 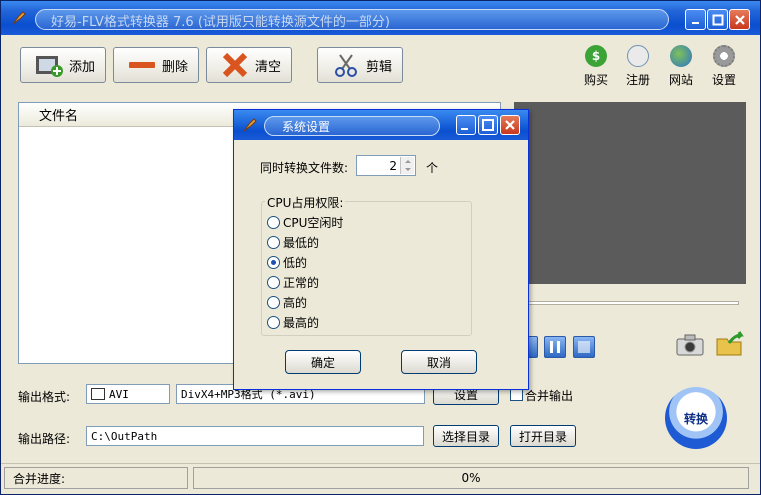 I want to click on choose-dir-button: 选择目录, so click(x=466, y=436).